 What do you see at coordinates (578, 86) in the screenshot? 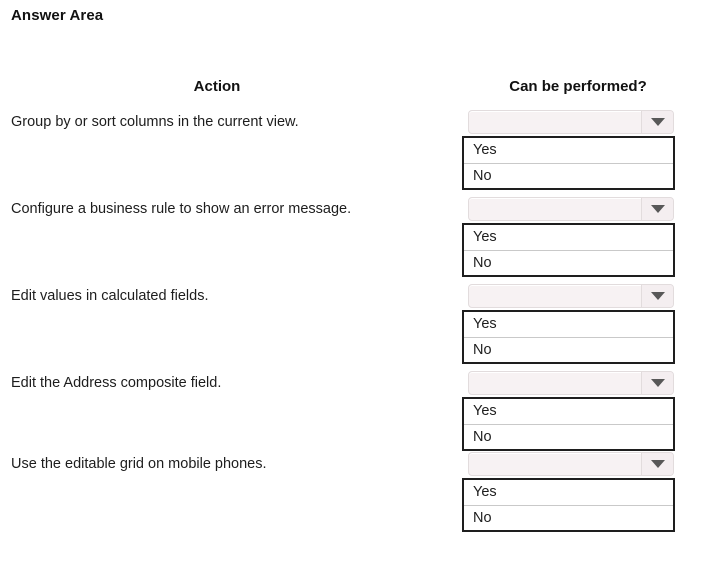
I see `column-header-can-be-performed: Can be performed?` at bounding box center [578, 86].